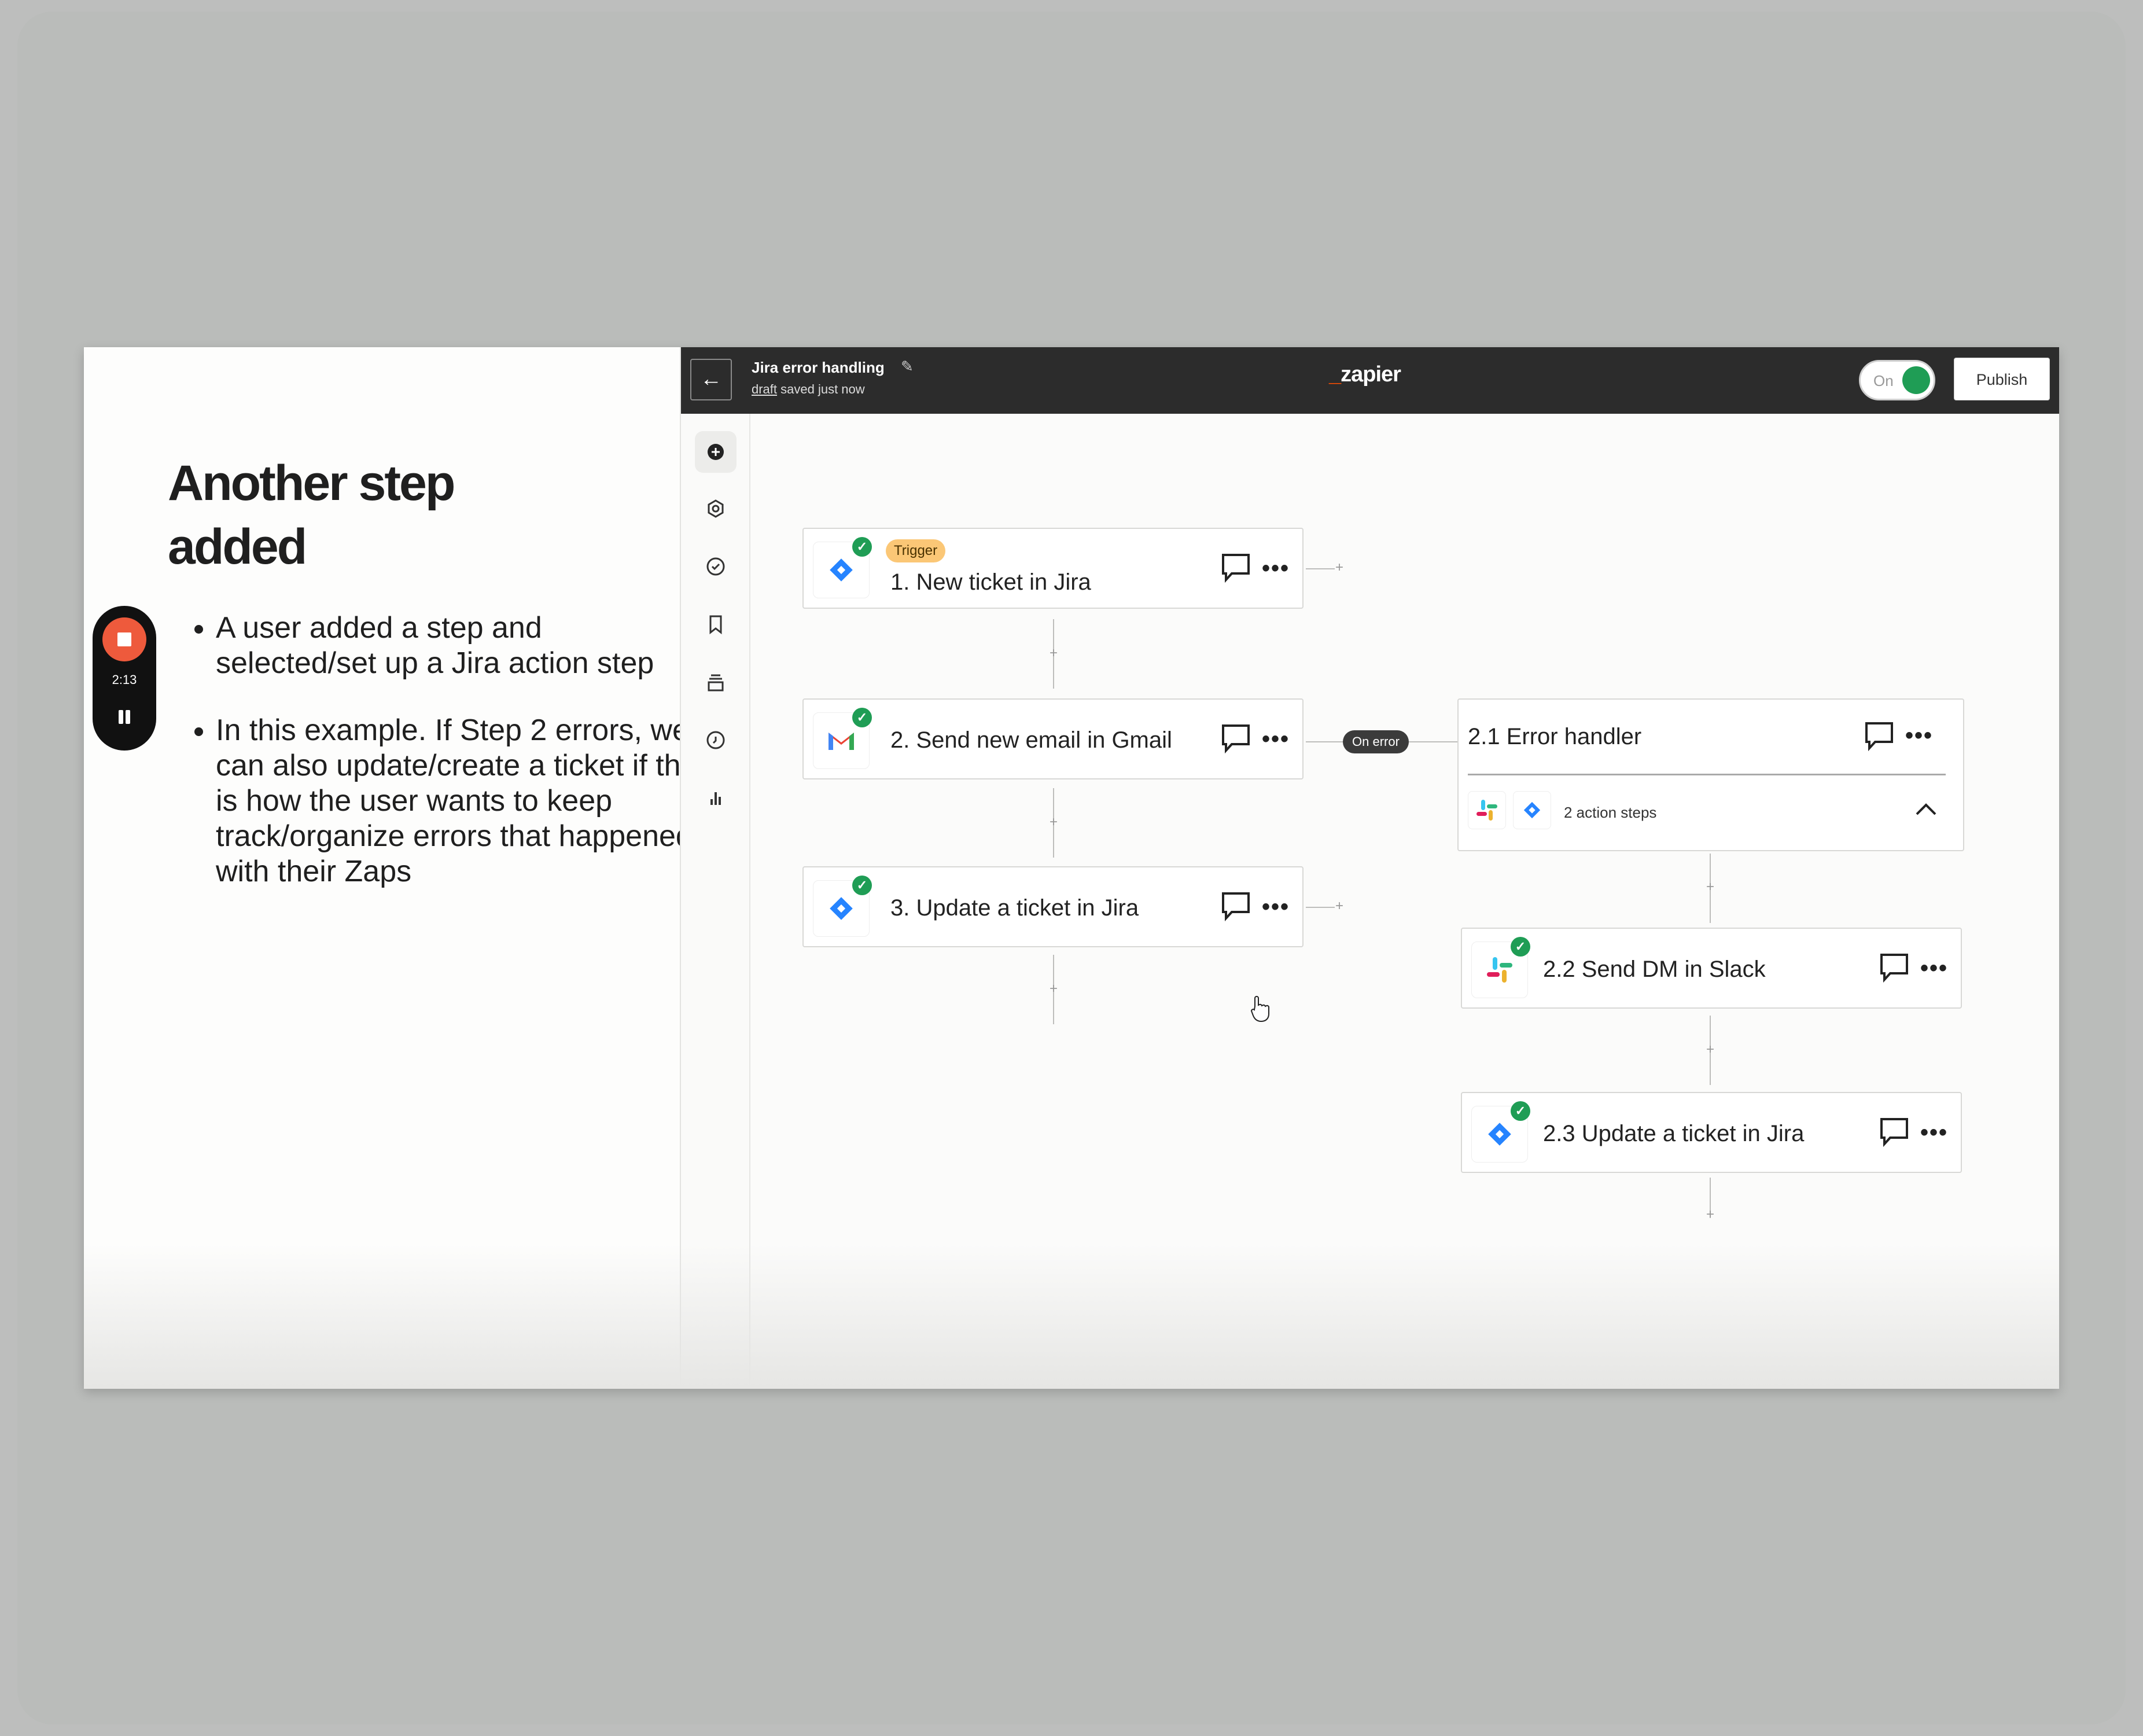  Describe the element at coordinates (821, 389) in the screenshot. I see `save-status-text: saved just now` at that location.